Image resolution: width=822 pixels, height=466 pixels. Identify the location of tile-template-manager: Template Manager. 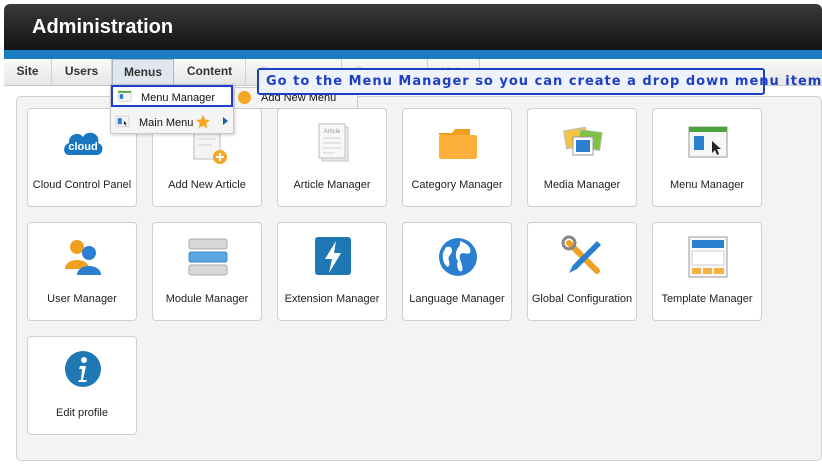
(707, 271).